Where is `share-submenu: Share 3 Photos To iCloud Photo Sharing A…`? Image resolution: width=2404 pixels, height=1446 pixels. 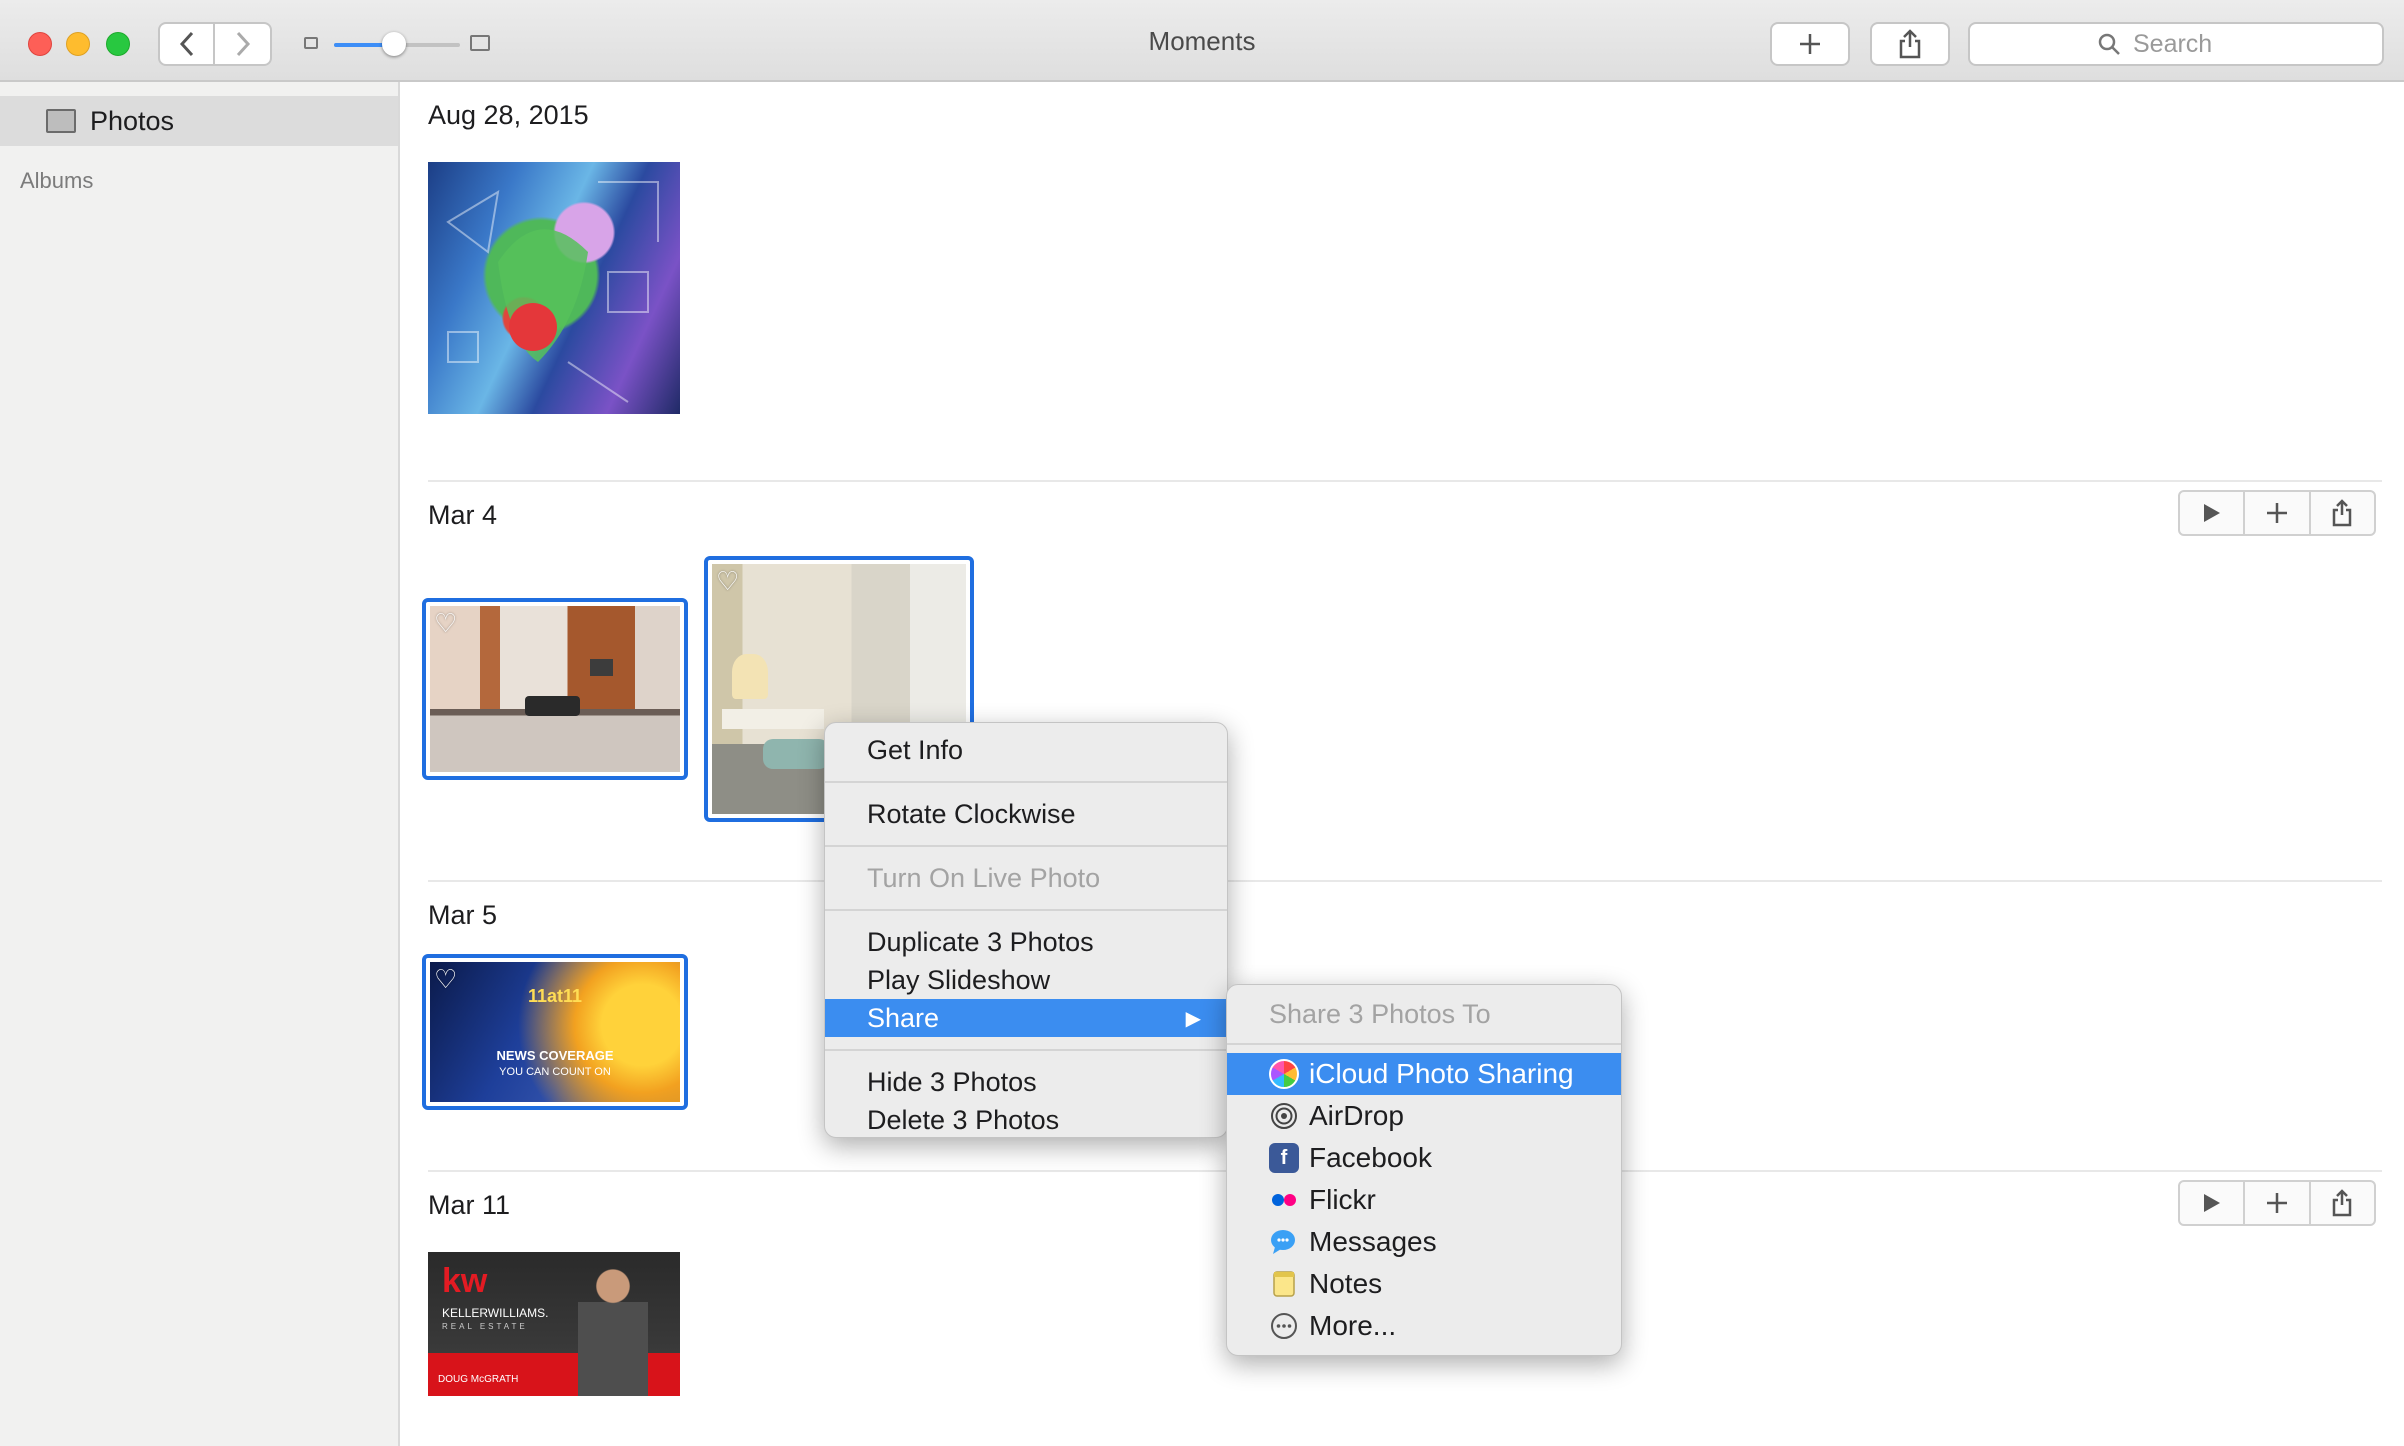
share-submenu: Share 3 Photos To iCloud Photo Sharing A… is located at coordinates (1424, 1170).